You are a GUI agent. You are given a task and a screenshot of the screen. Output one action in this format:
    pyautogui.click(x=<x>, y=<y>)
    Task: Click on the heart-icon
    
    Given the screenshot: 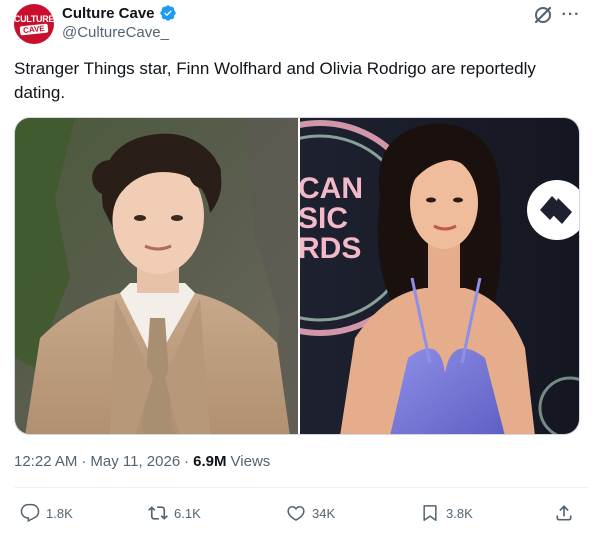 What is the action you would take?
    pyautogui.click(x=296, y=513)
    